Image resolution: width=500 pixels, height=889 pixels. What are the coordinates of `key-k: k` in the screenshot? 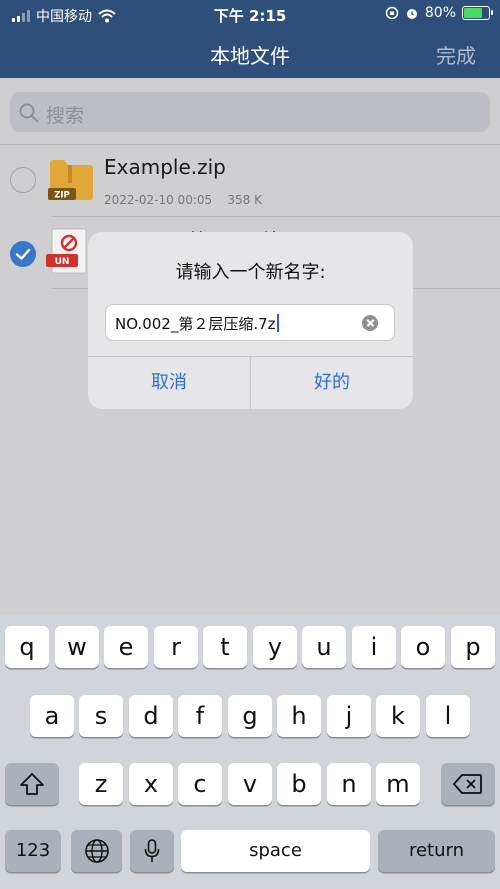 It's located at (398, 716).